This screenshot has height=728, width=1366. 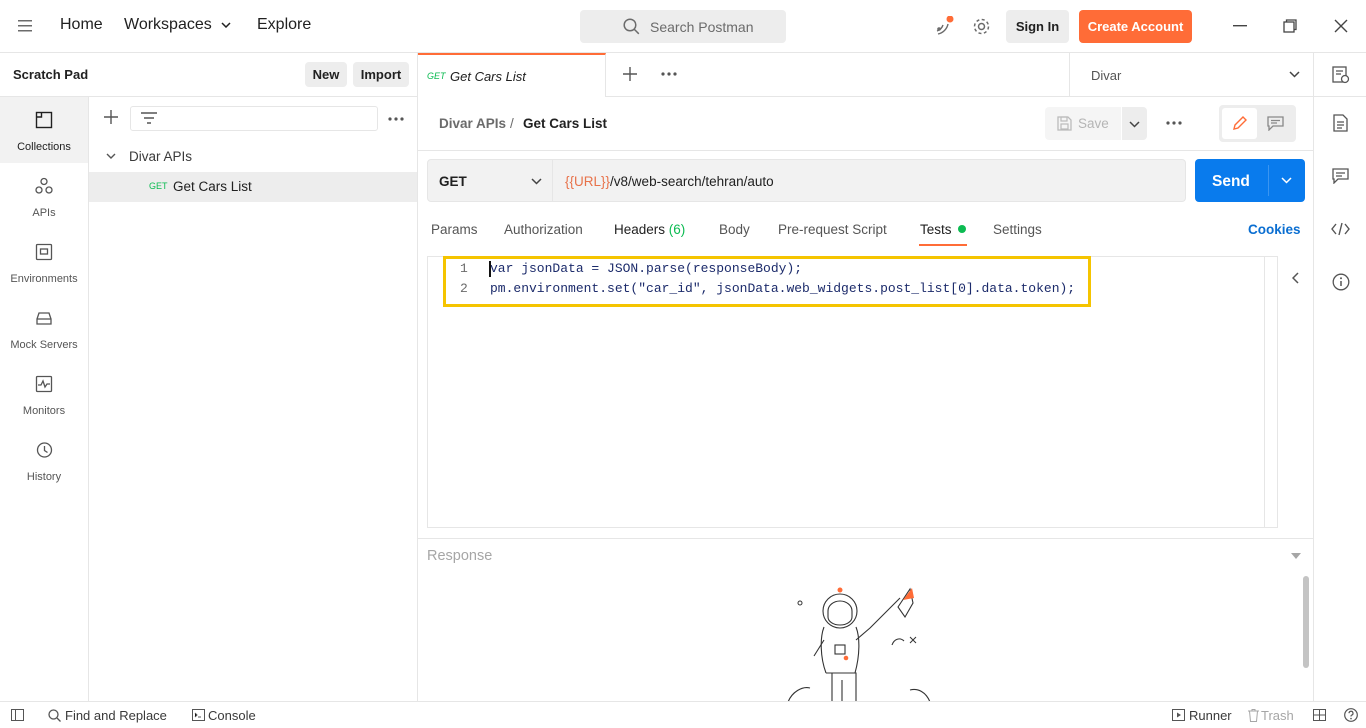 What do you see at coordinates (1306, 622) in the screenshot?
I see `scrollbar` at bounding box center [1306, 622].